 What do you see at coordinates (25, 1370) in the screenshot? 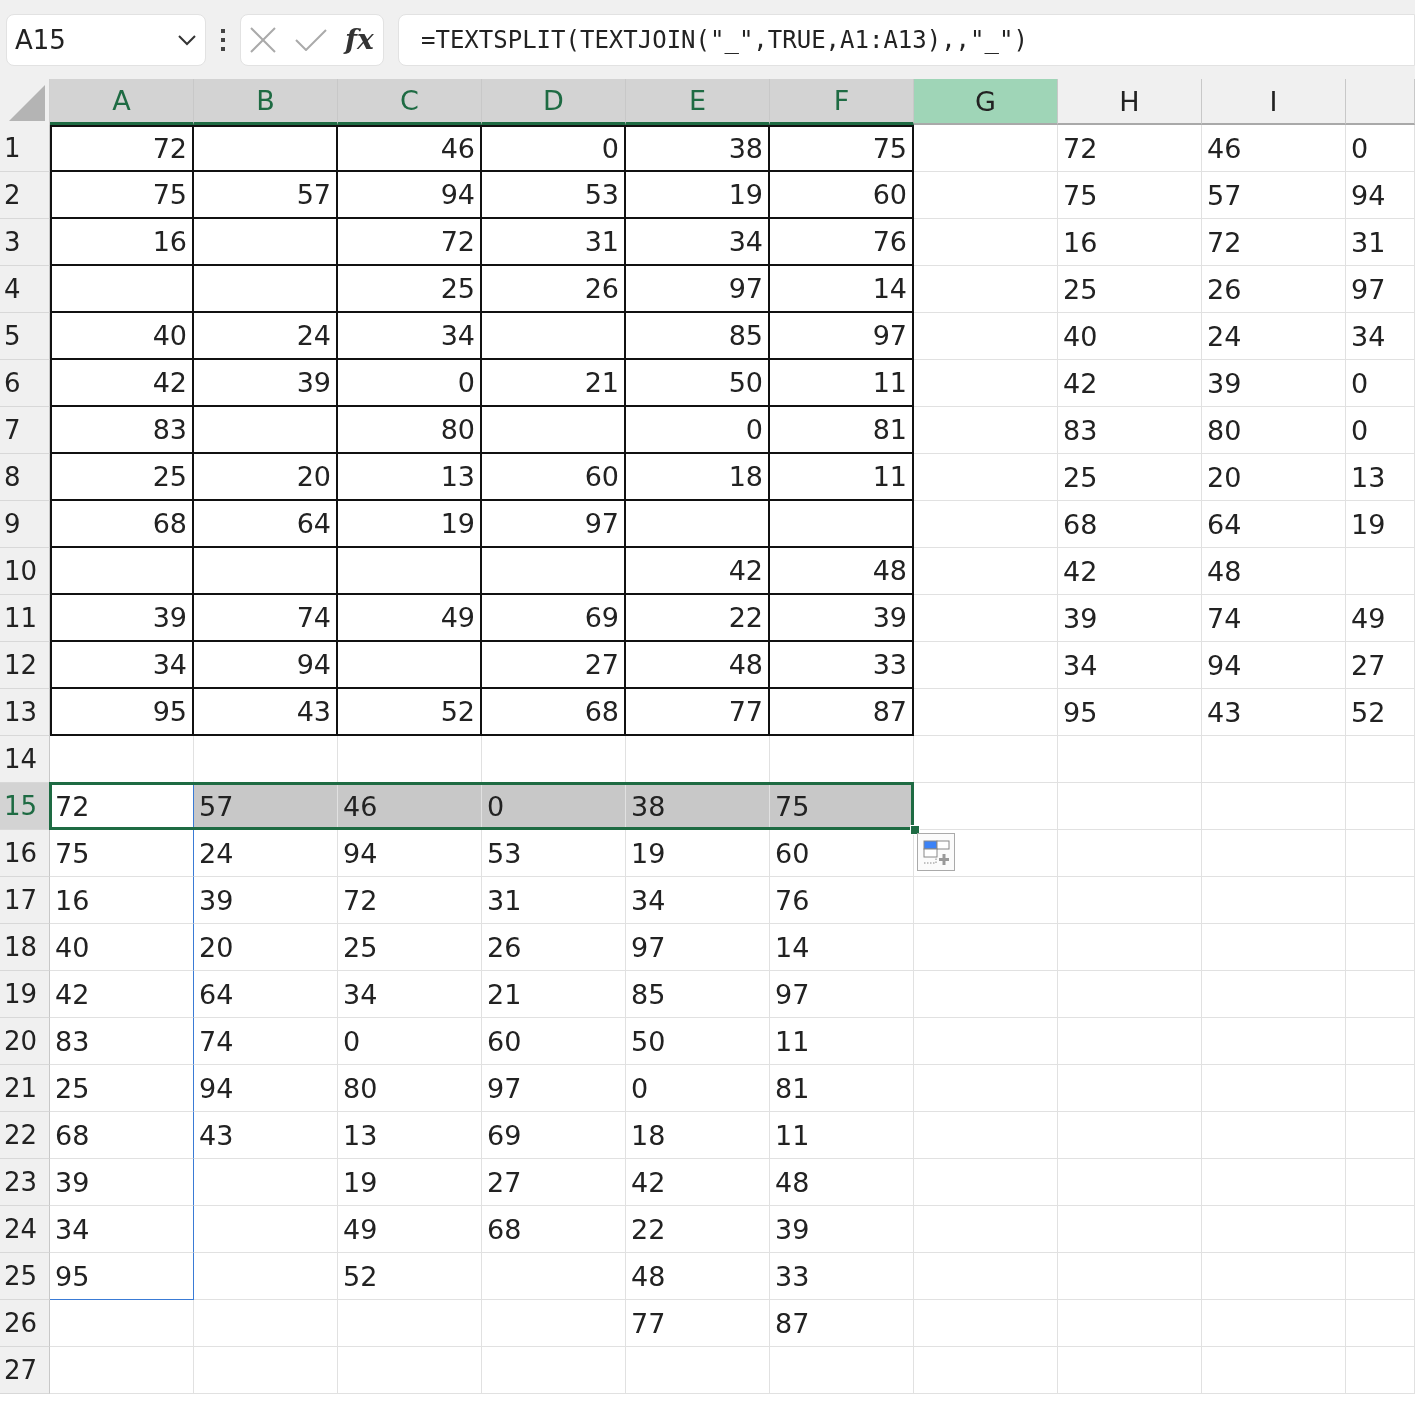
I see `row-header: 27` at bounding box center [25, 1370].